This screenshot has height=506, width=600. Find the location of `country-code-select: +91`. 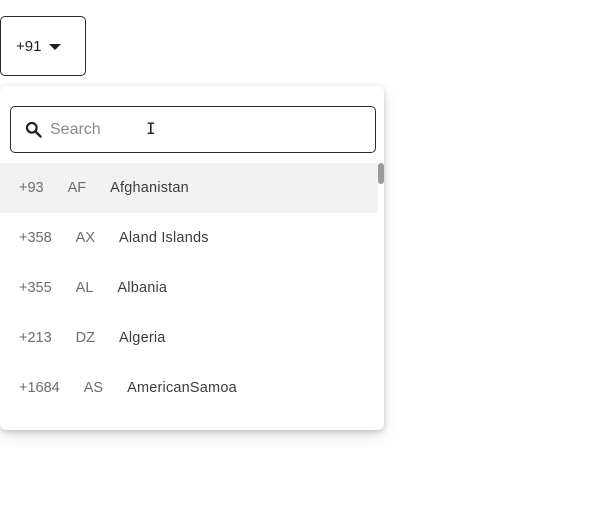

country-code-select: +91 is located at coordinates (43, 46).